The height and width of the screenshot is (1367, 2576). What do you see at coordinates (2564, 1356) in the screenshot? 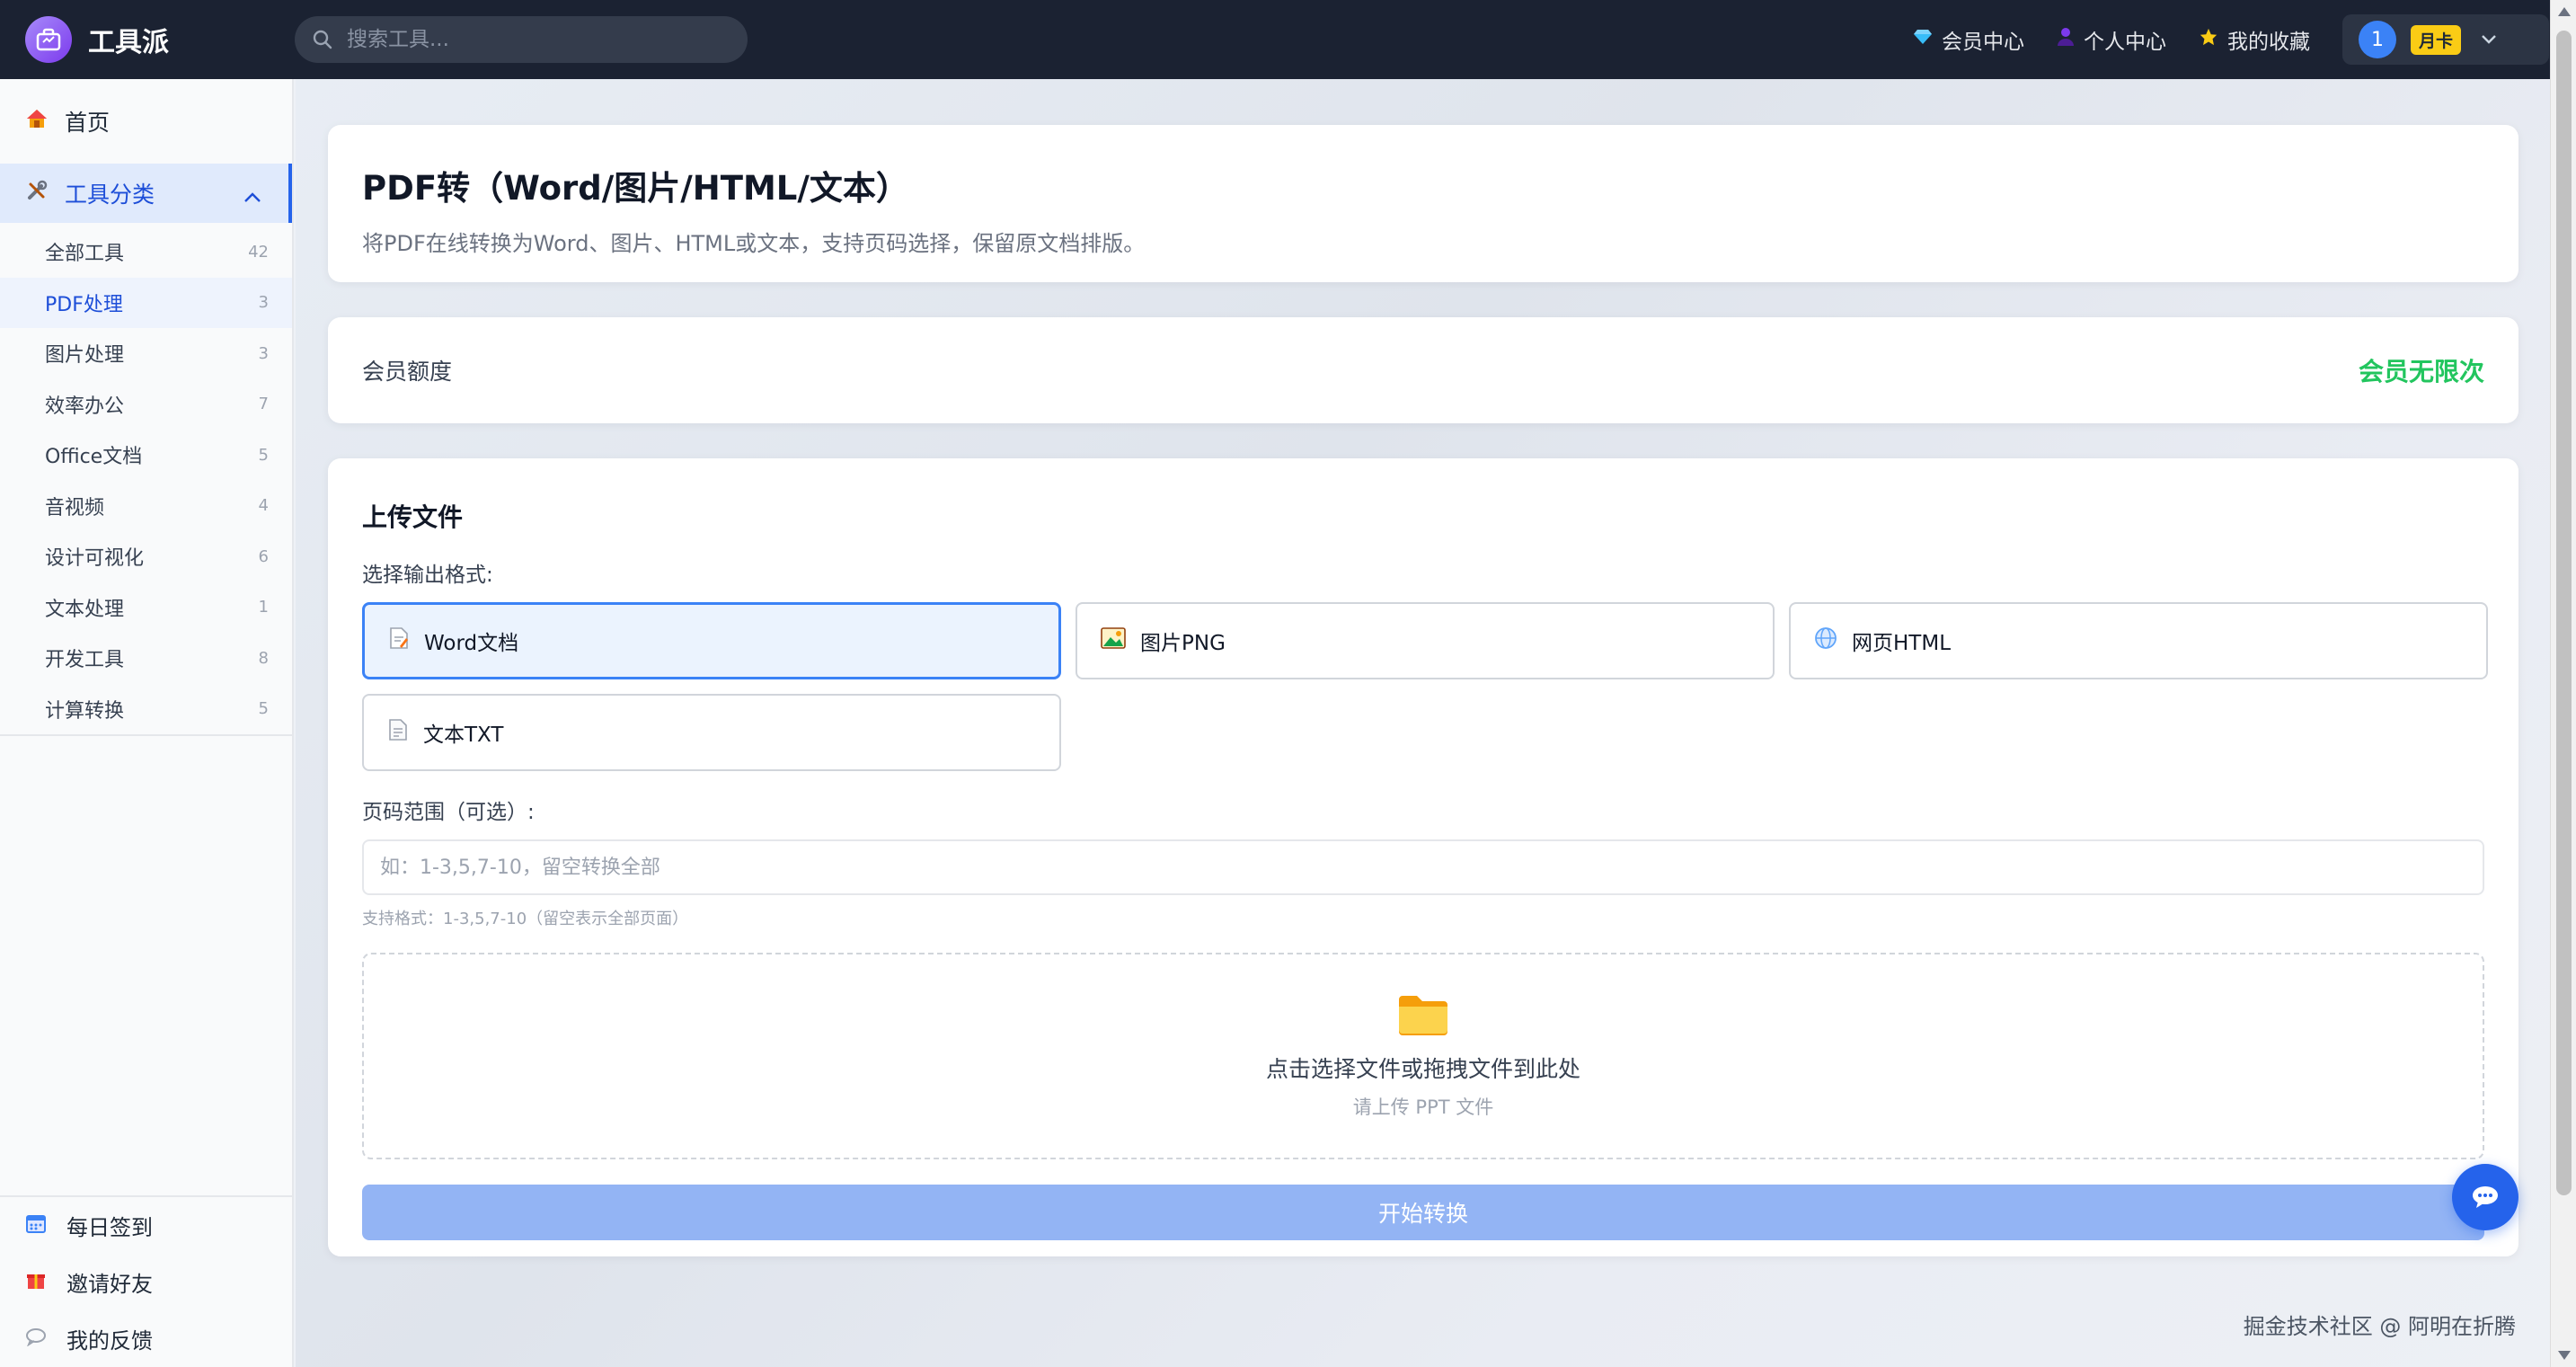
I see `scroll-down-arrow-icon` at bounding box center [2564, 1356].